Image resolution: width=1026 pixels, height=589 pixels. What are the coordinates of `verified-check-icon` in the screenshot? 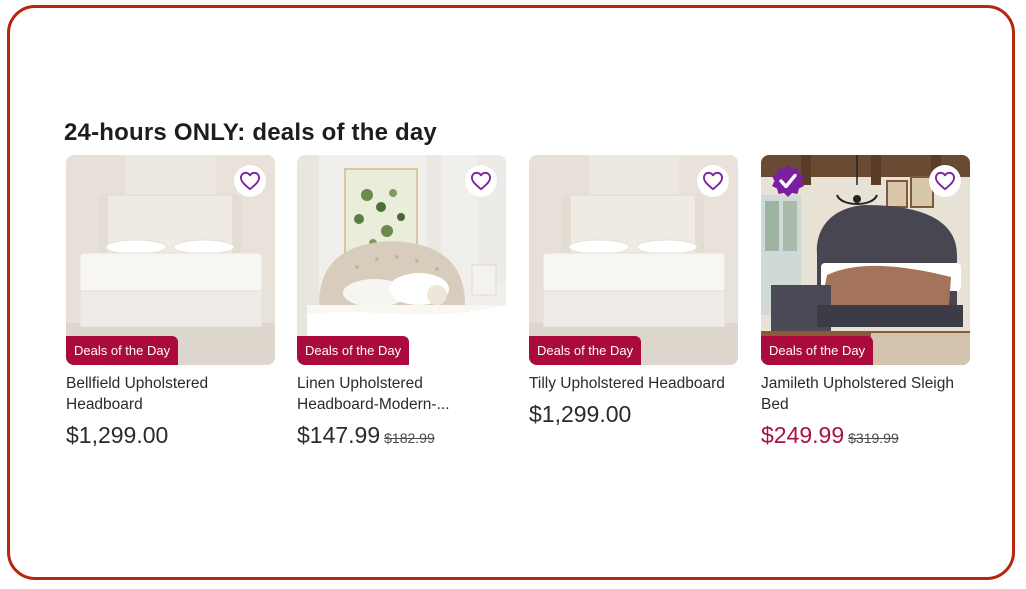 It's located at (788, 181).